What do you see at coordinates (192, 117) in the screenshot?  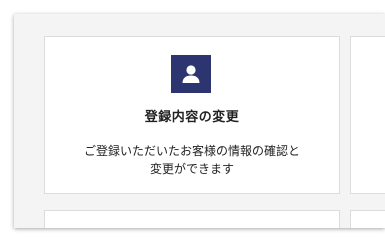 I see `card-title: 登録内容の変更` at bounding box center [192, 117].